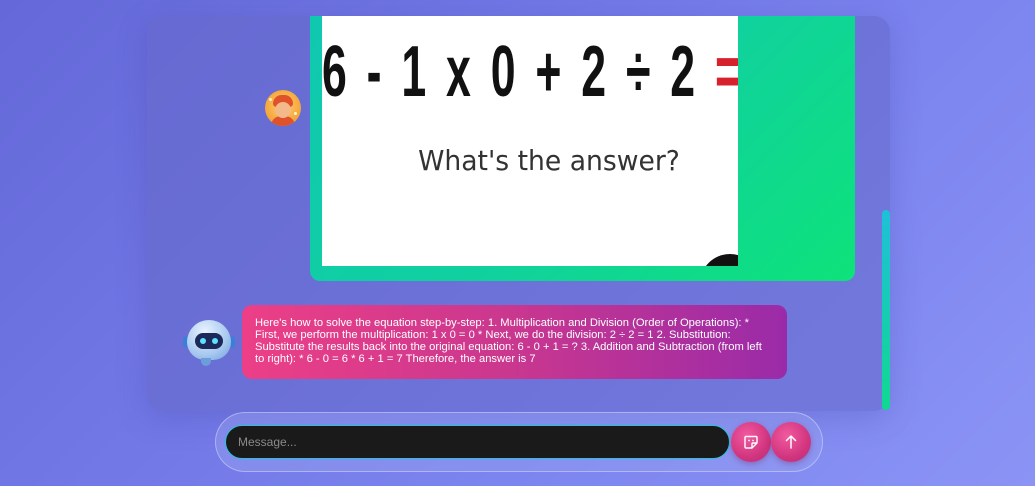  I want to click on sticker-button, so click(751, 442).